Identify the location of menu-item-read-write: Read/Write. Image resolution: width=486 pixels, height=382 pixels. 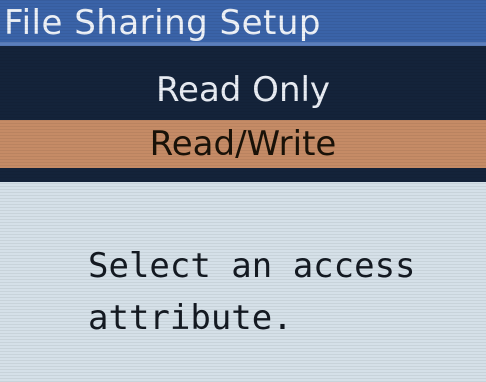
(243, 144).